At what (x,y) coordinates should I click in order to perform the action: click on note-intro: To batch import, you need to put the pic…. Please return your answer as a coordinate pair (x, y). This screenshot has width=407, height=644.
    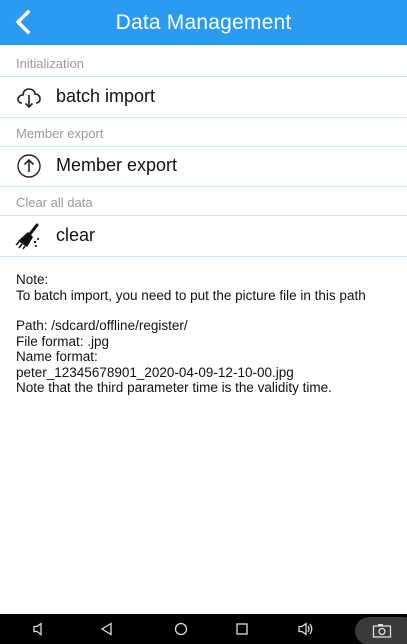
    Looking at the image, I should click on (191, 295).